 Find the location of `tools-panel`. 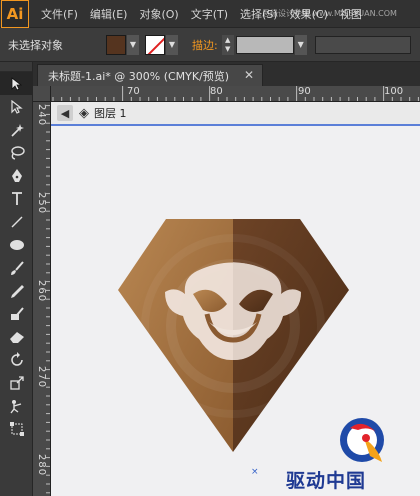

tools-panel is located at coordinates (16, 279).